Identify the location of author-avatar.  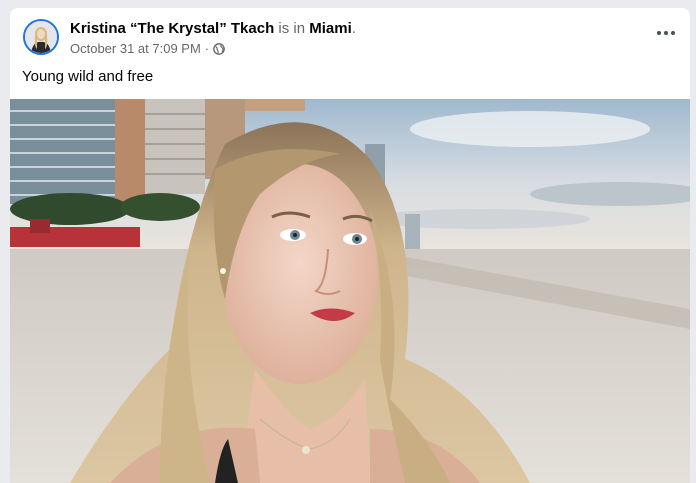
(41, 37).